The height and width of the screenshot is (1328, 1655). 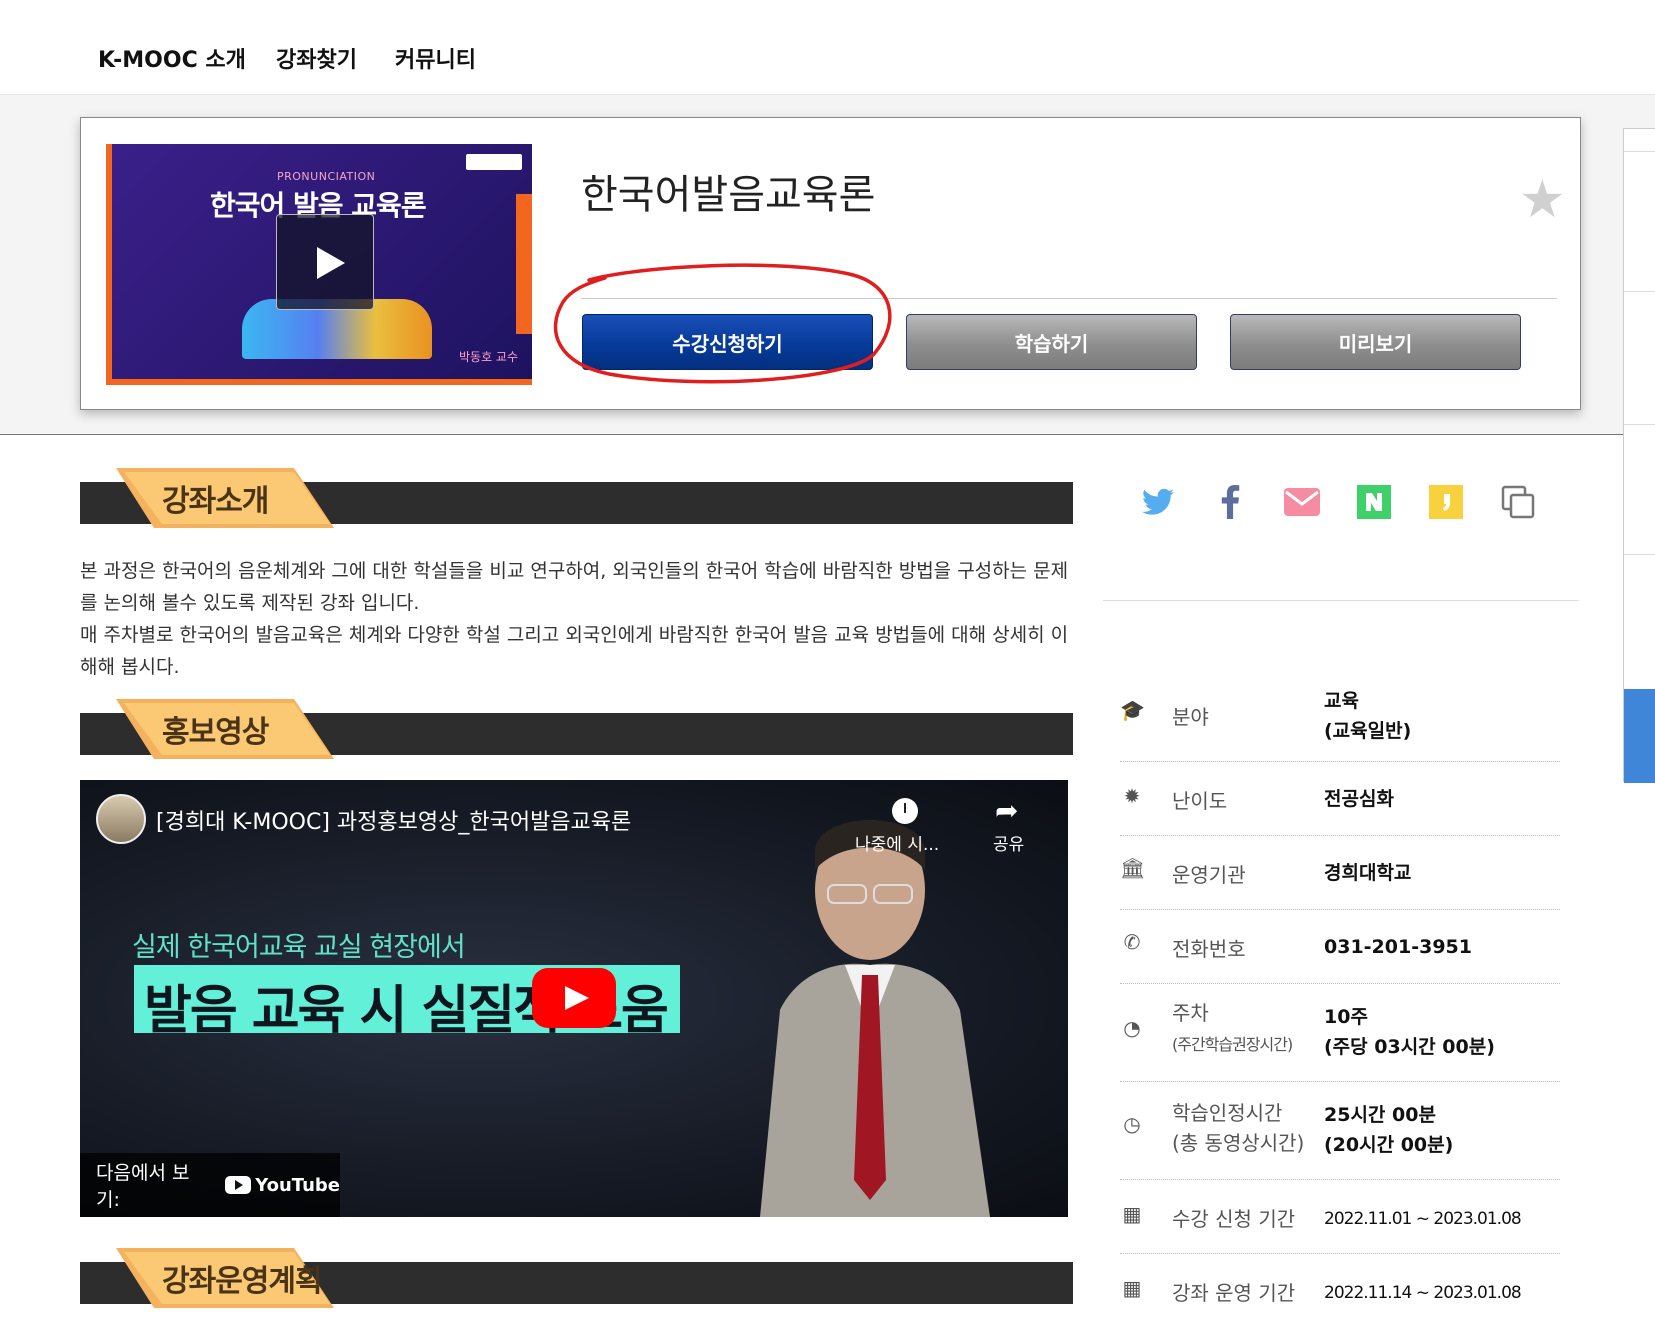 I want to click on info-value-weeks: 10주, so click(x=1346, y=1017).